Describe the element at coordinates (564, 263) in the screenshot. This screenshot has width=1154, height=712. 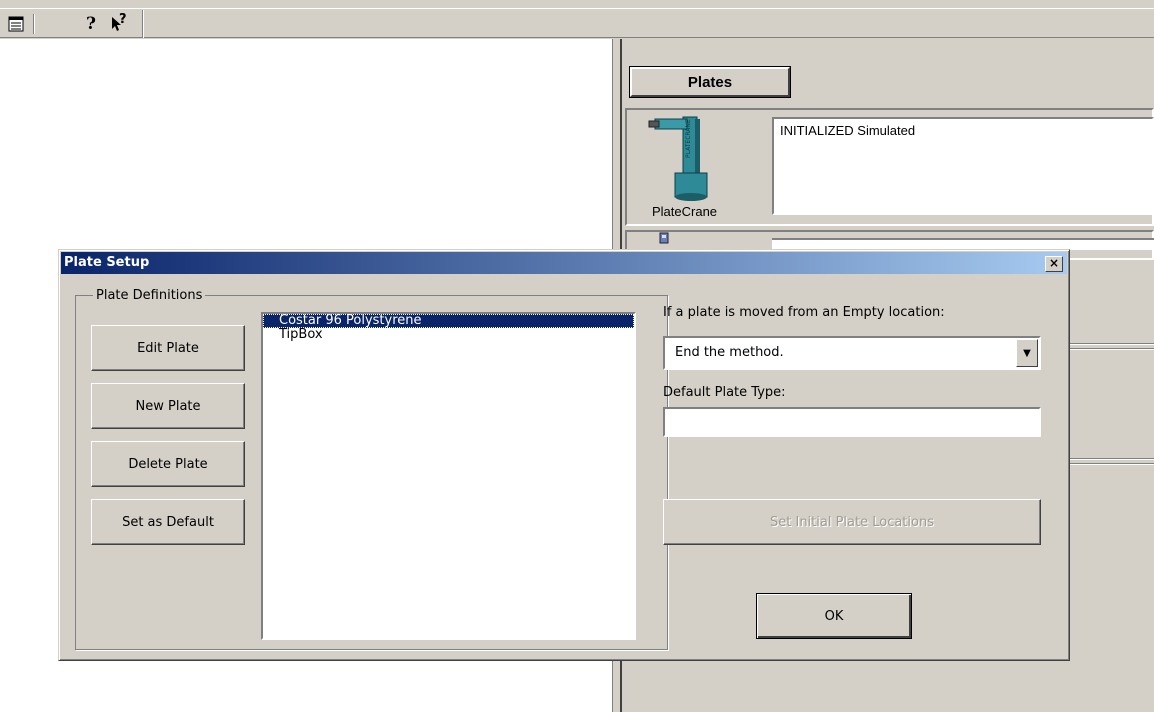
I see `dialog-titlebar: Plate Setup ×` at that location.